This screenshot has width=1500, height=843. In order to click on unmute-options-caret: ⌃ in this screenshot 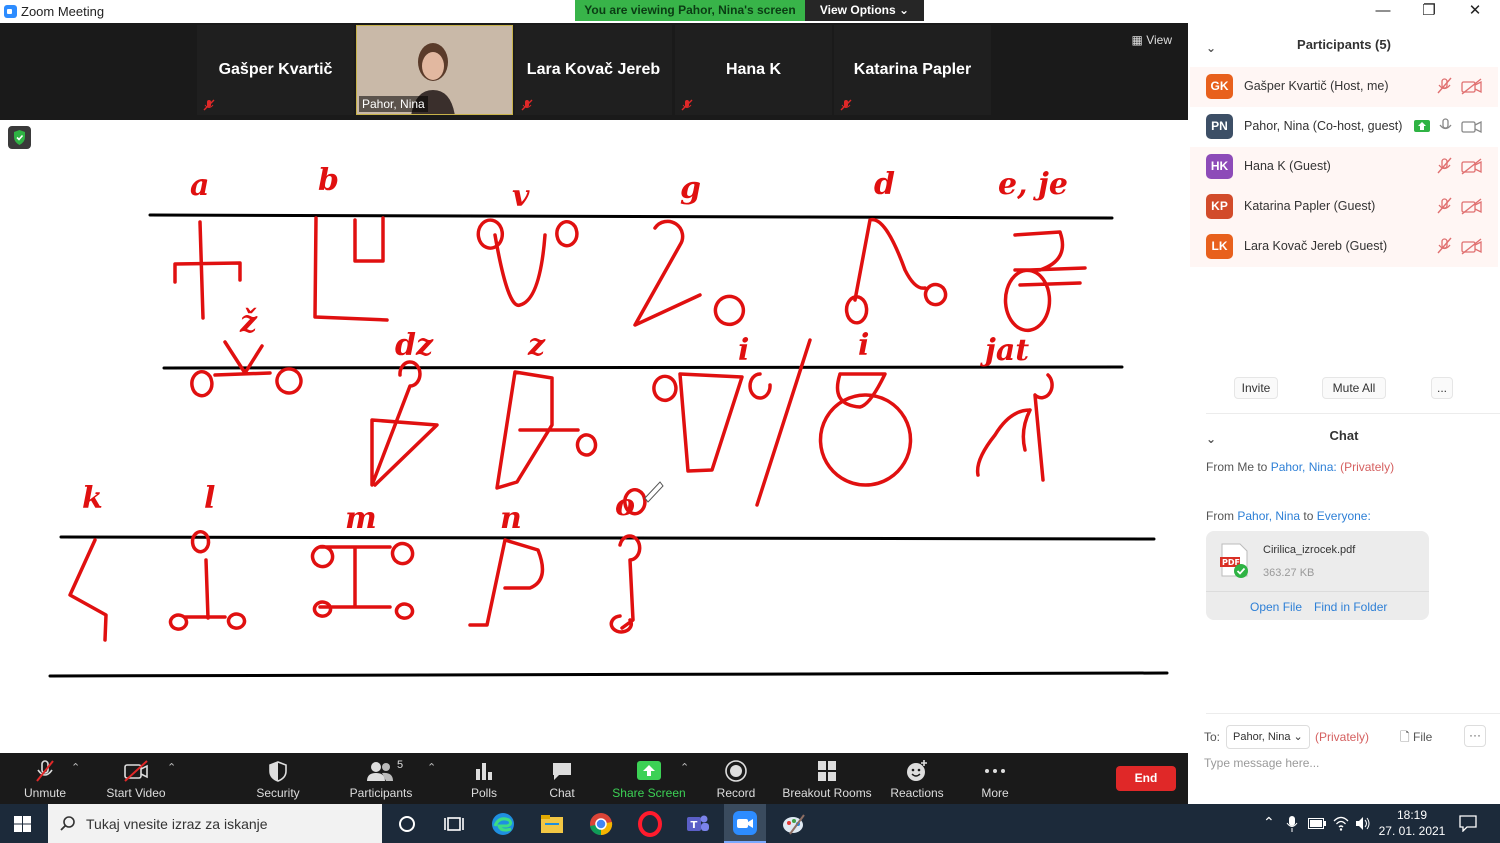, I will do `click(75, 767)`.